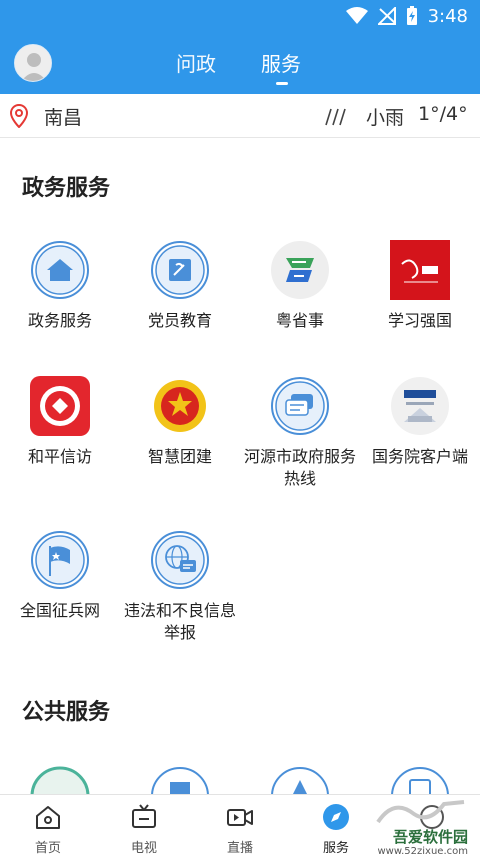 This screenshot has height=865, width=480. I want to click on watermark-brand: 吾爱软件园, so click(430, 837).